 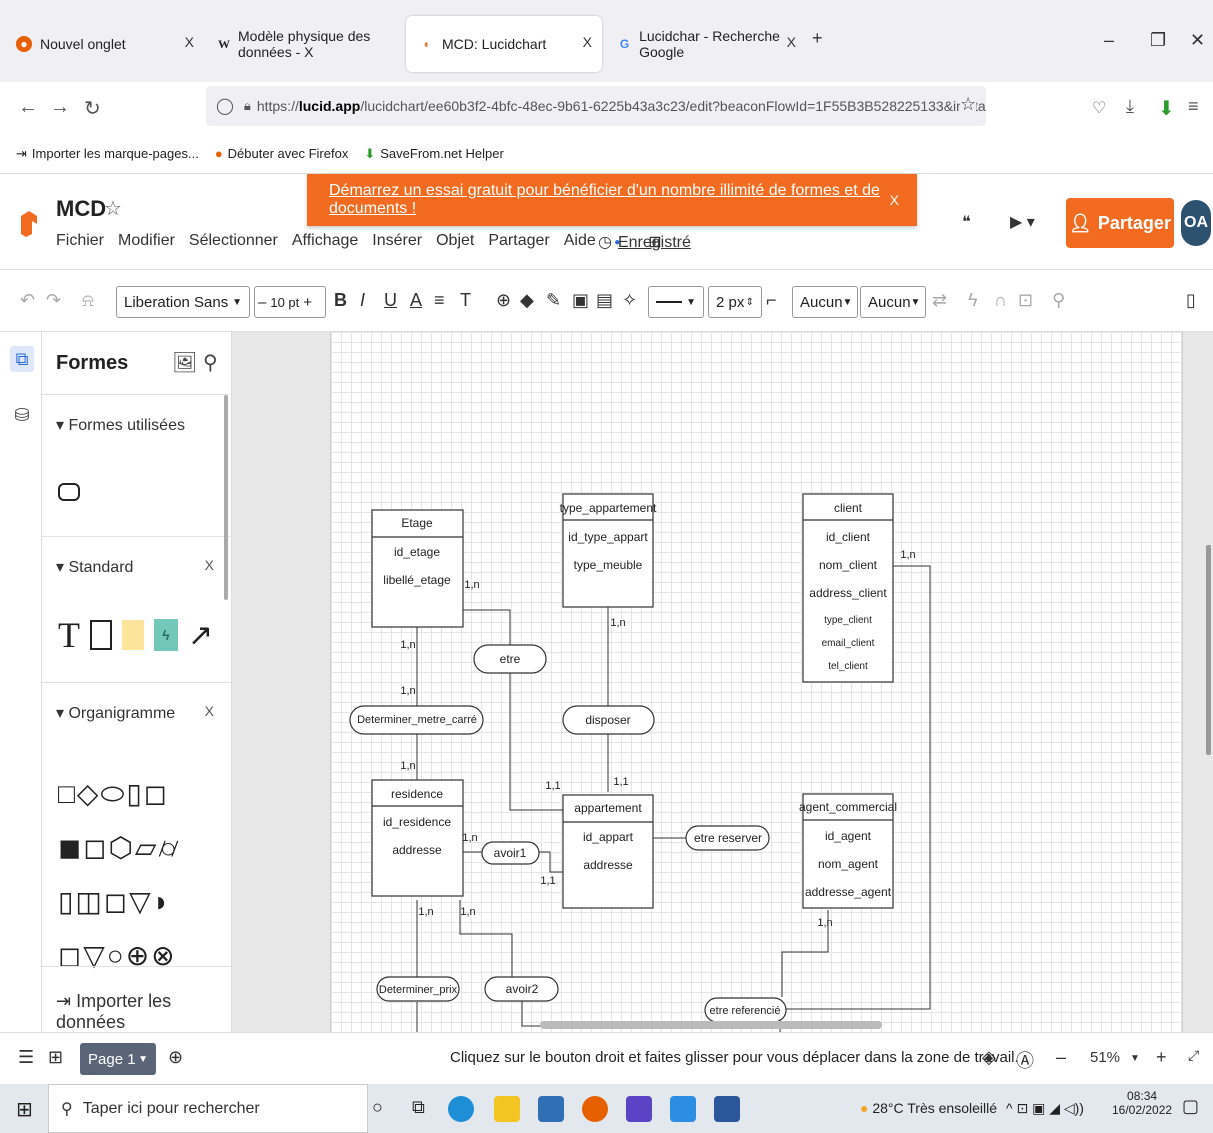 What do you see at coordinates (200, 635) in the screenshot?
I see `arrow-shape: ↗` at bounding box center [200, 635].